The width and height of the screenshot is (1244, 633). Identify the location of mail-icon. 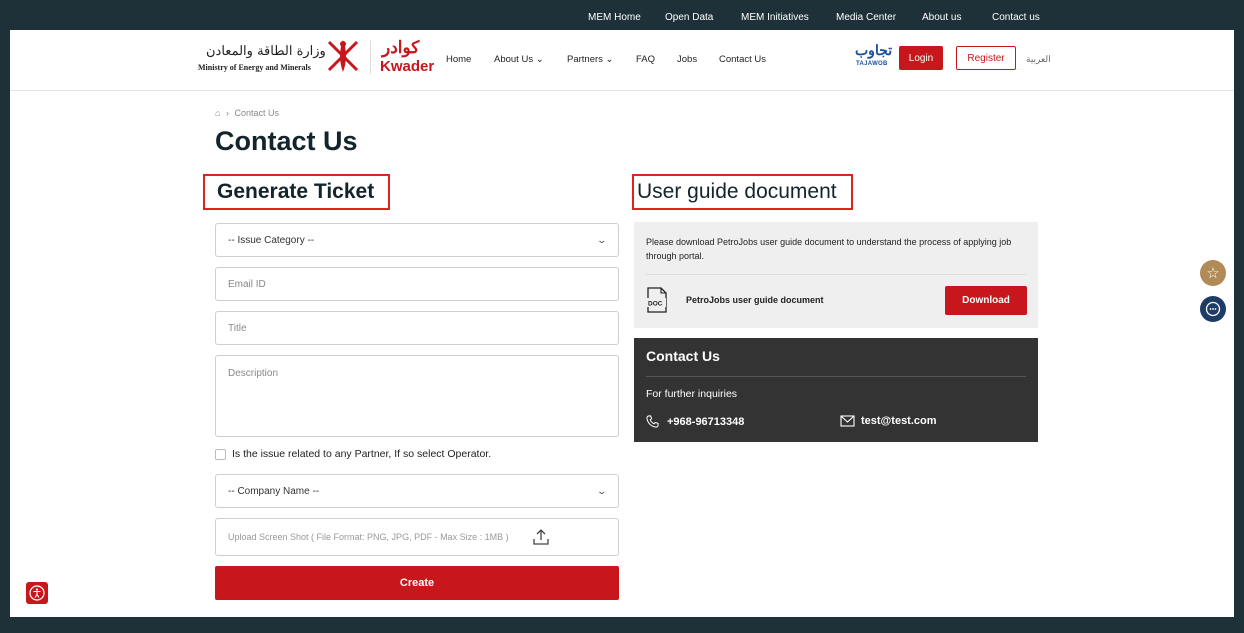
(847, 421).